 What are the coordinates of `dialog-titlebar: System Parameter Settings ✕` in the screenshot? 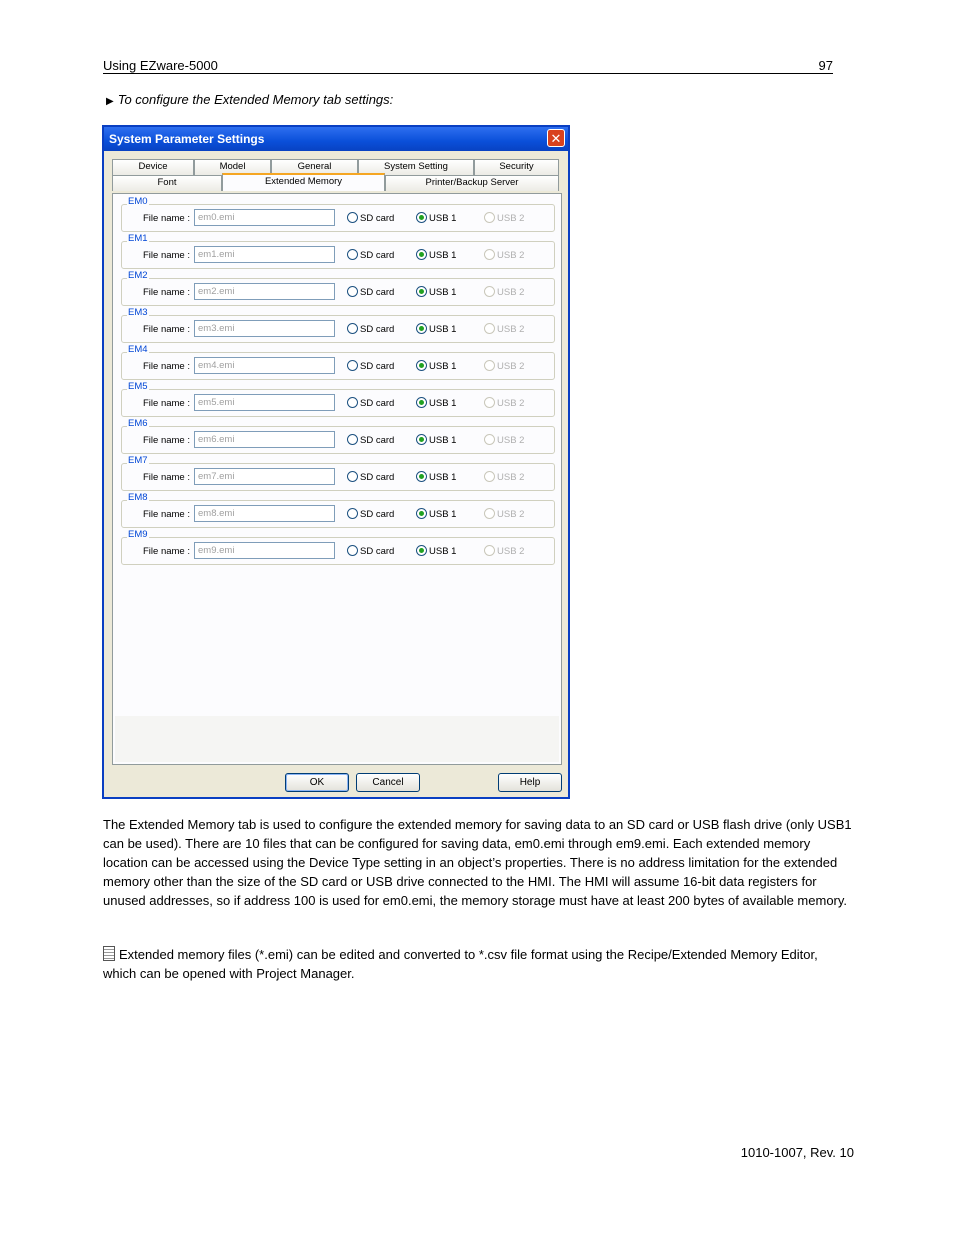 It's located at (336, 139).